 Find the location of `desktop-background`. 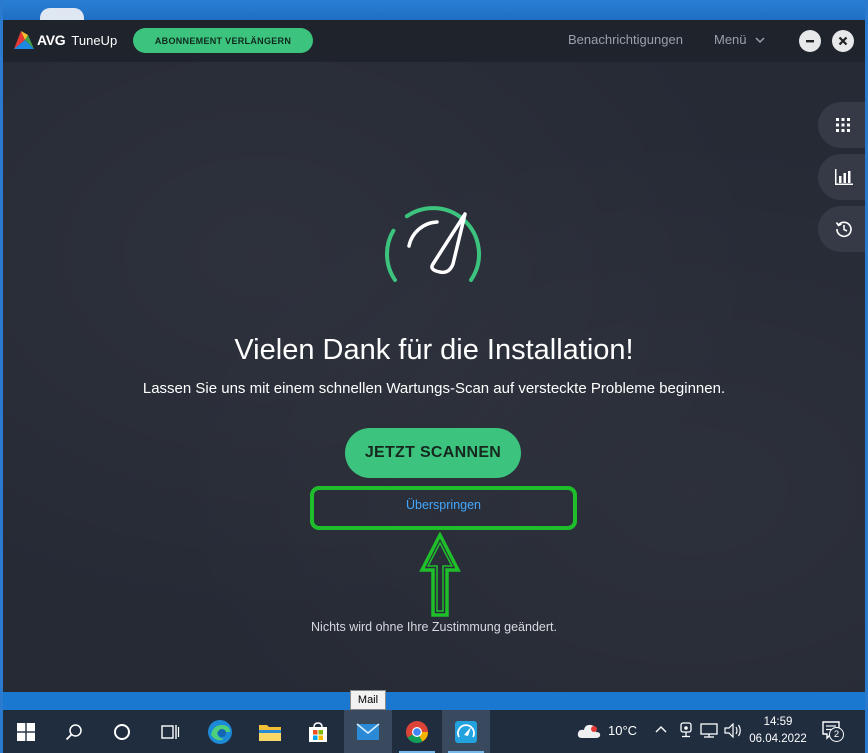

desktop-background is located at coordinates (434, 11).